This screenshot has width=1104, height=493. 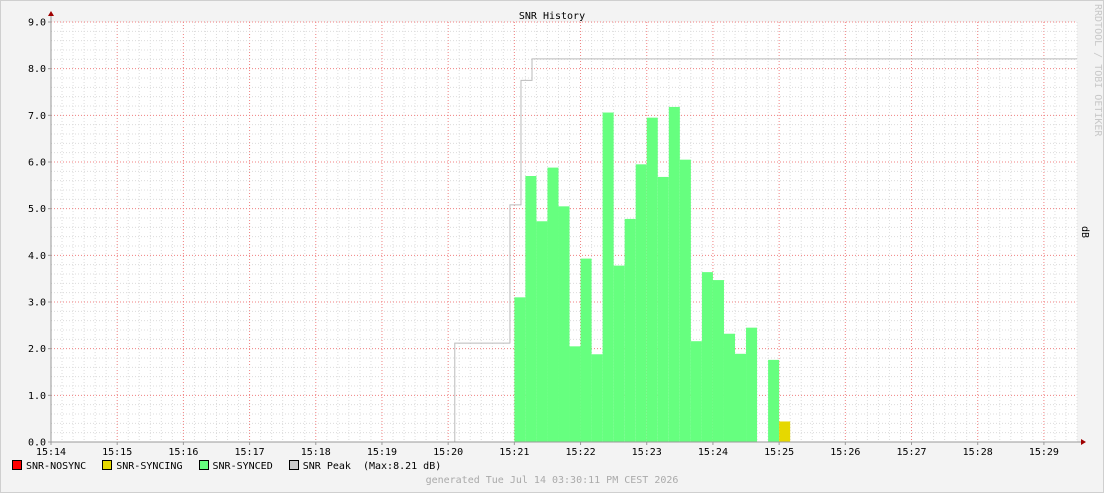 What do you see at coordinates (37, 233) in the screenshot?
I see `y-tick-labels: 0.01.02.03.04.05.06.07.08.09.0` at bounding box center [37, 233].